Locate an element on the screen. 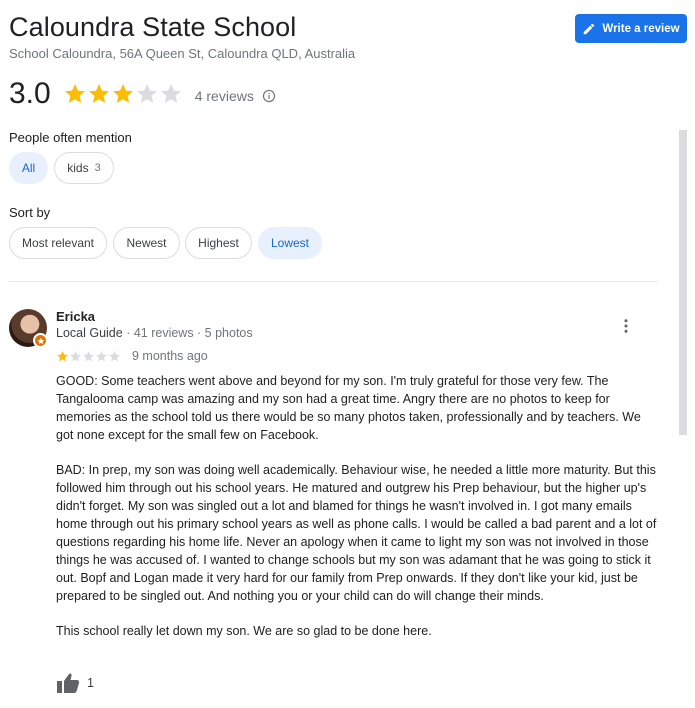 The height and width of the screenshot is (708, 695). rating-summary: 3.0 4 reviews is located at coordinates (142, 94).